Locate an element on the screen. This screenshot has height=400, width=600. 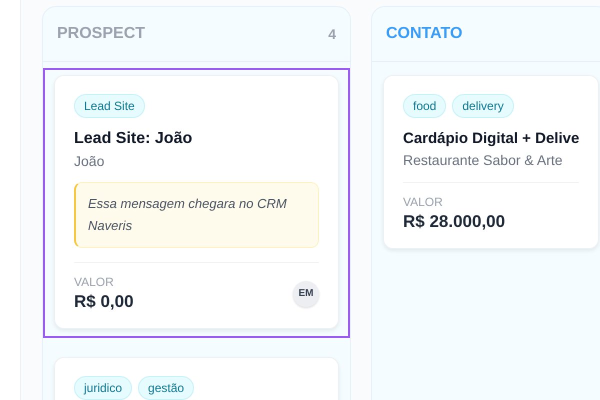
card-subtitle: Restaurante Sabor & Arte is located at coordinates (483, 160).